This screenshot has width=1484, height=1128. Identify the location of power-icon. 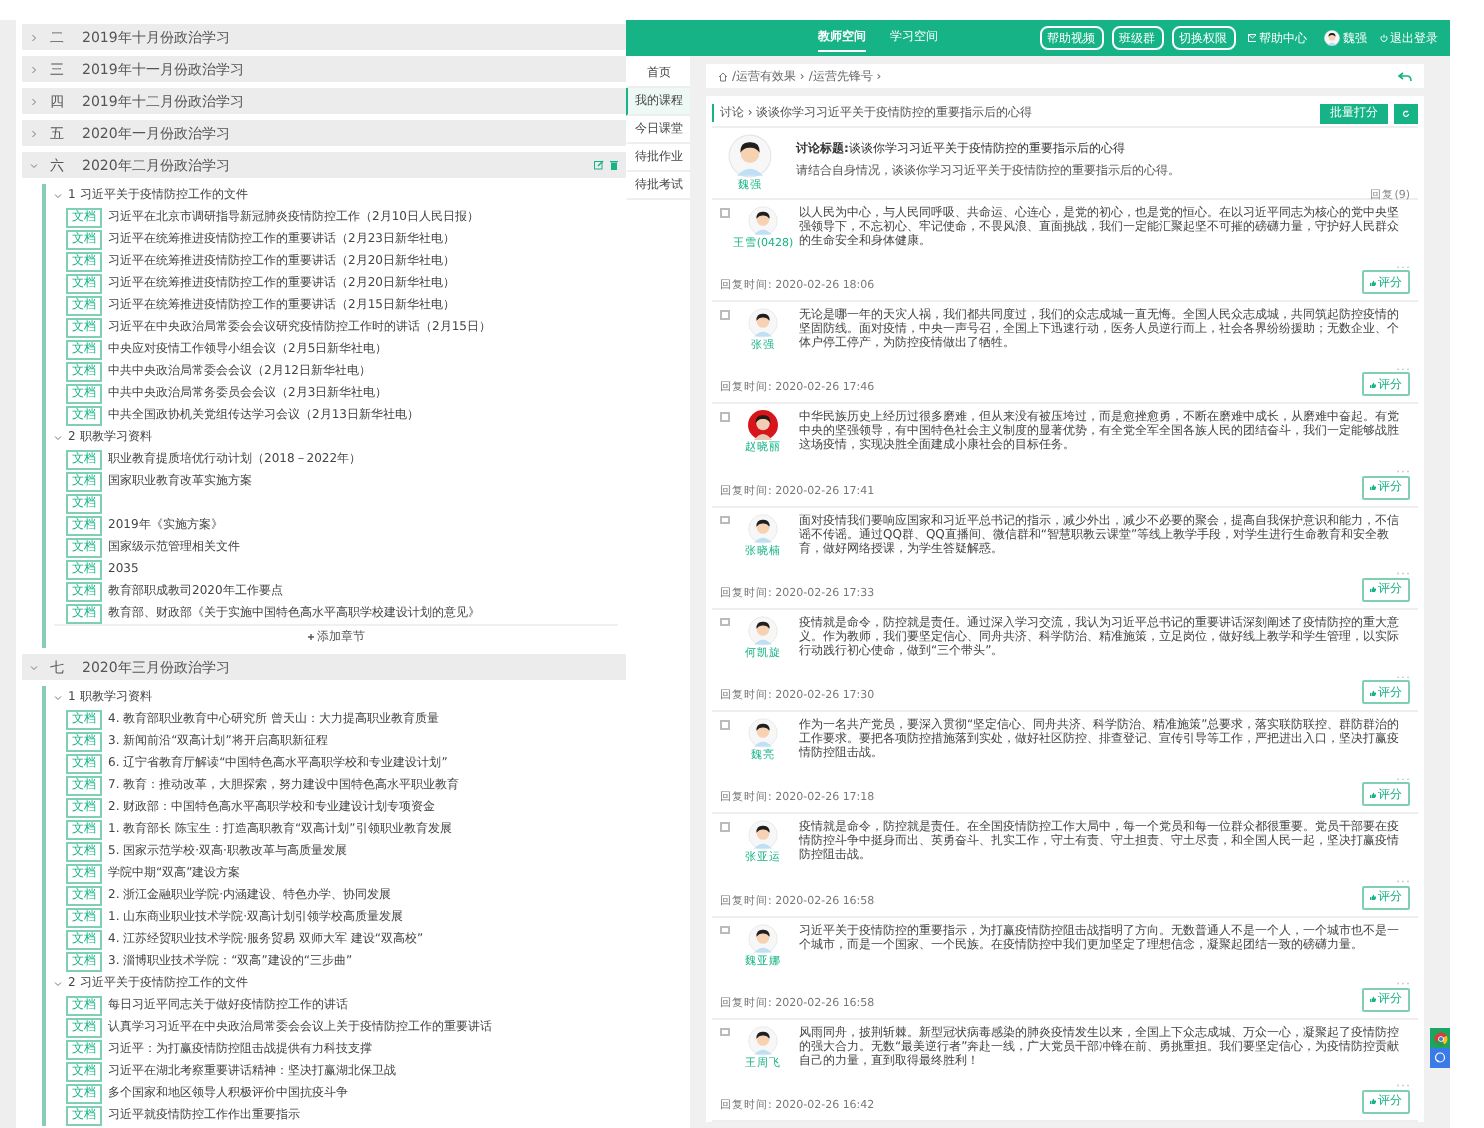
(1383, 38).